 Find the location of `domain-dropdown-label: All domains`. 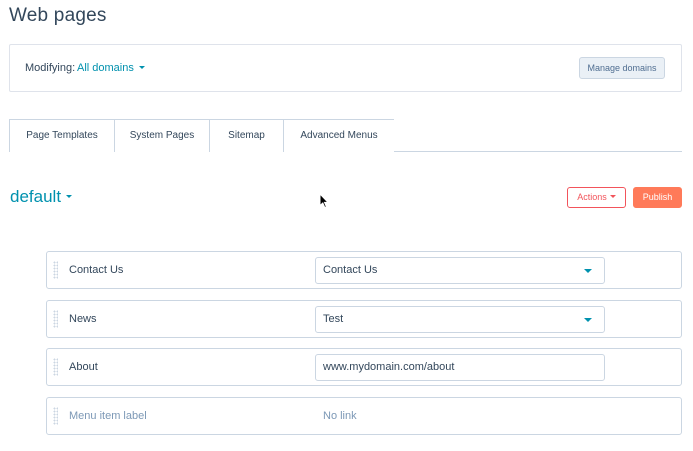

domain-dropdown-label: All domains is located at coordinates (105, 68).